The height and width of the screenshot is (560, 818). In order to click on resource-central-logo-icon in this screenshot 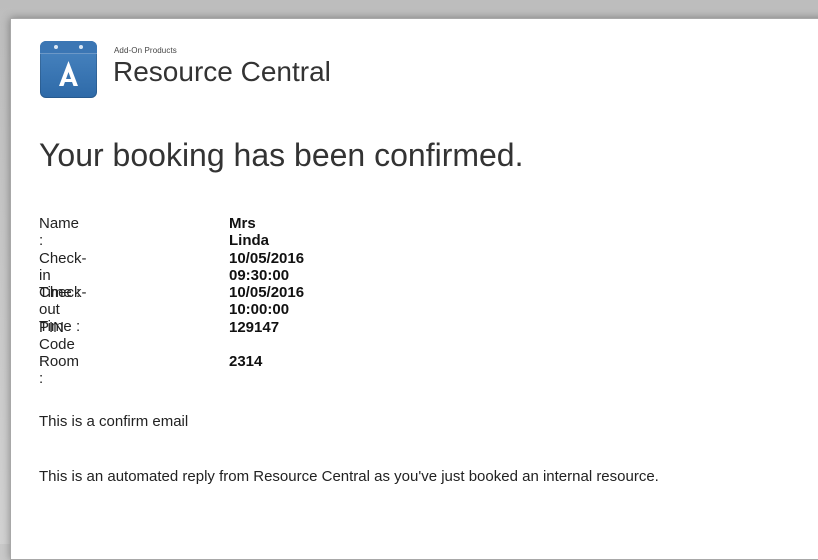, I will do `click(68, 69)`.